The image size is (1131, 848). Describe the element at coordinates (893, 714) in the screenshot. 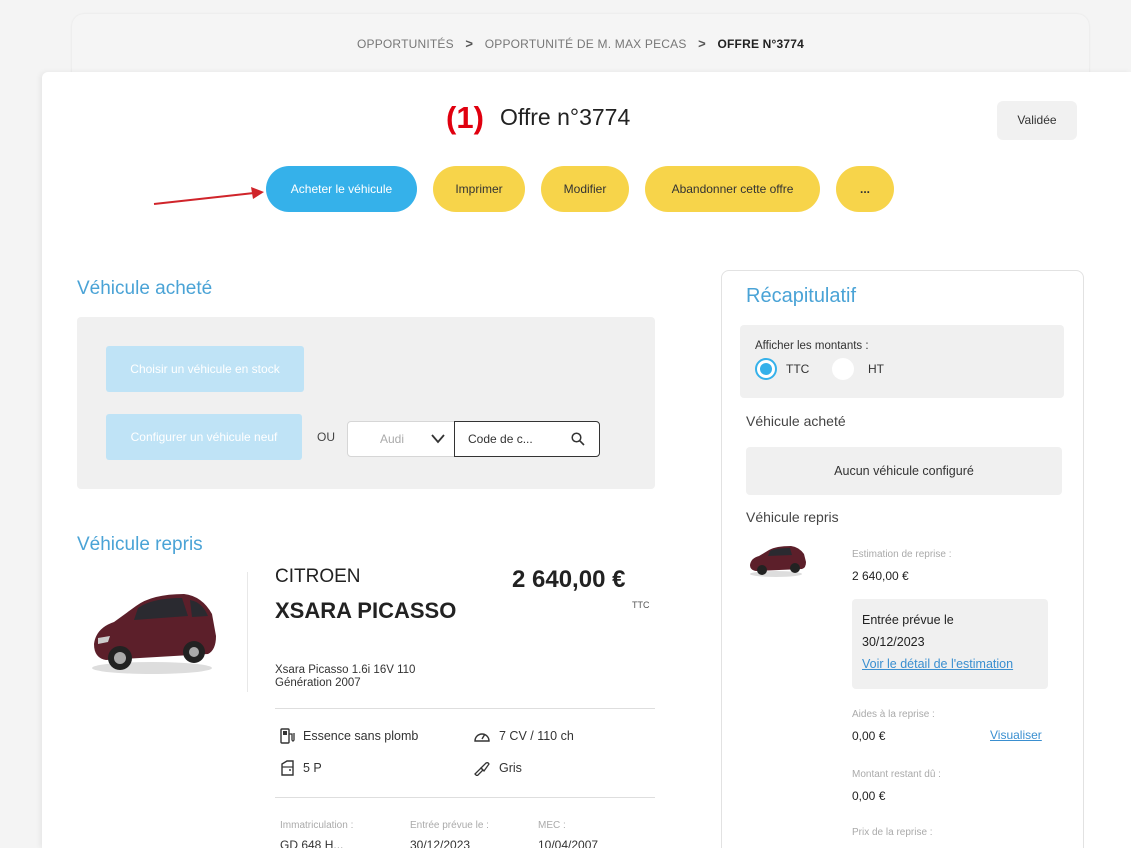

I see `aides-label: Aides à la reprise :` at that location.